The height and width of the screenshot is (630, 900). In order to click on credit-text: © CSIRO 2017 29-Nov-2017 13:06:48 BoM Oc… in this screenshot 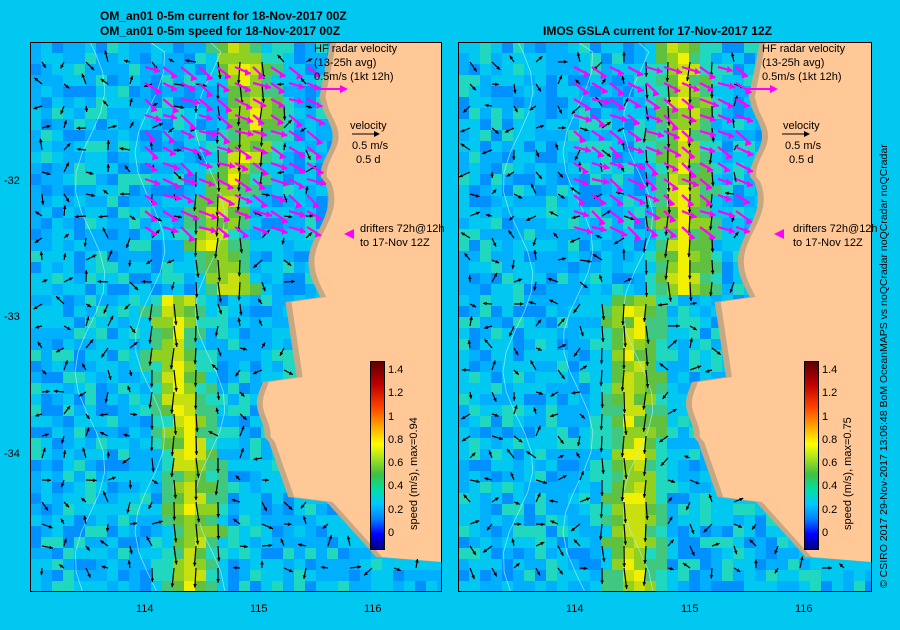, I will do `click(884, 366)`.